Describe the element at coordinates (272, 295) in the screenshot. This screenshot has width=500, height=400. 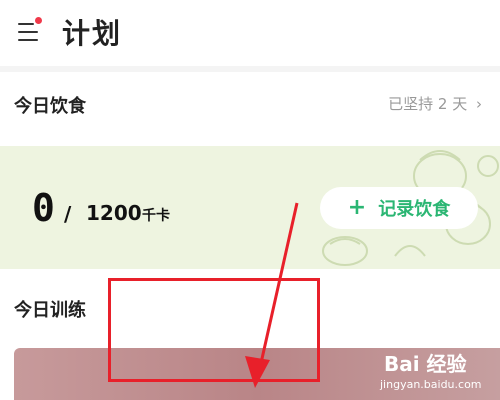
I see `annotation-arrow-icon` at that location.